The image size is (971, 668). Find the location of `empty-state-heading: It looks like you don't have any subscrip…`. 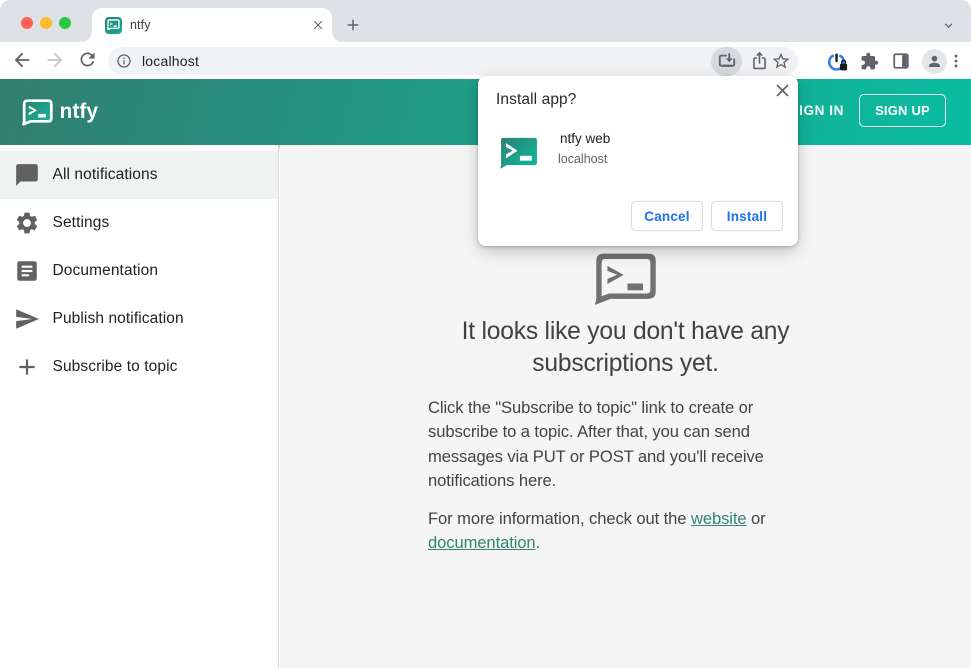

empty-state-heading: It looks like you don't have any subscrip… is located at coordinates (625, 347).